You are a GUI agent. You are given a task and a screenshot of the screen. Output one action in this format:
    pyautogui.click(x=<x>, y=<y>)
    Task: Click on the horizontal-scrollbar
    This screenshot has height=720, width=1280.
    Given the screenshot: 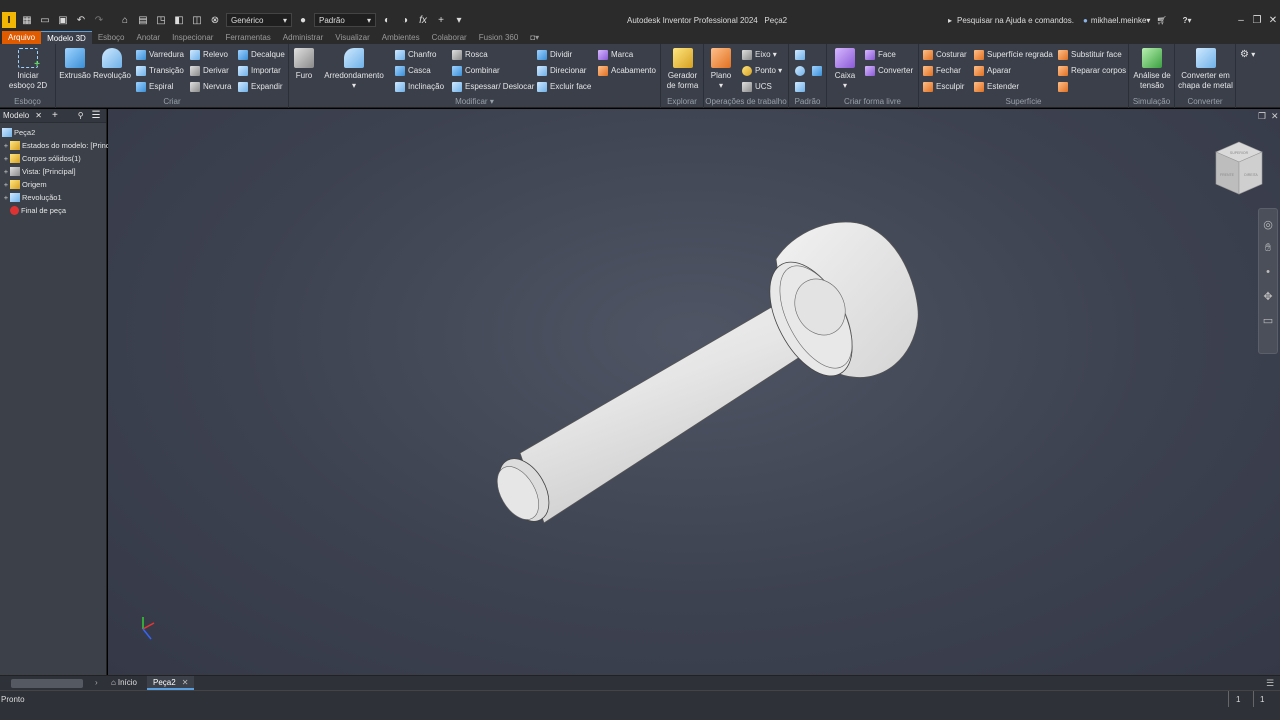 What is the action you would take?
    pyautogui.click(x=47, y=683)
    